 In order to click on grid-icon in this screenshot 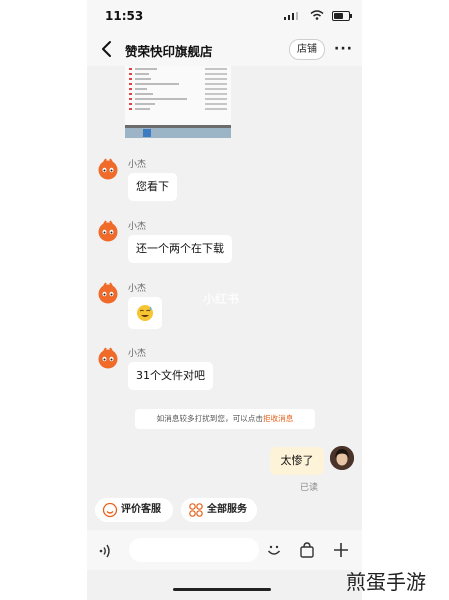, I will do `click(196, 510)`.